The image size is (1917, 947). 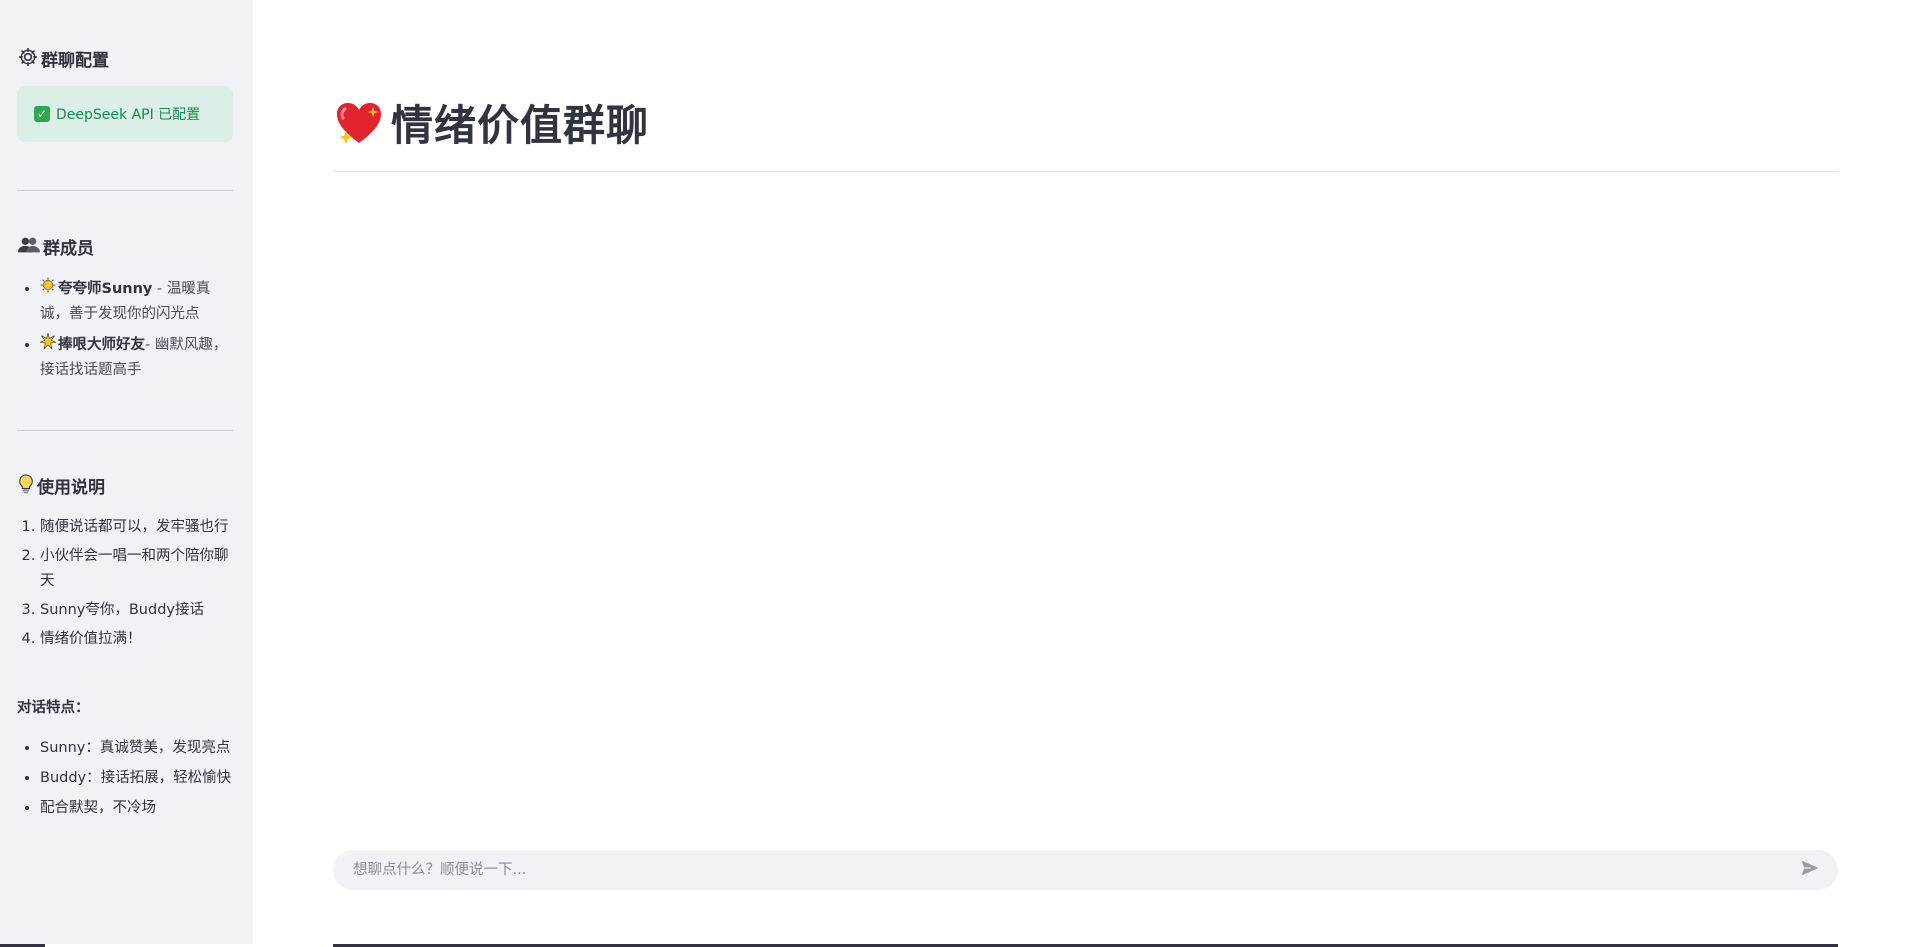 I want to click on page-title: 情绪价值群聊, so click(x=491, y=122).